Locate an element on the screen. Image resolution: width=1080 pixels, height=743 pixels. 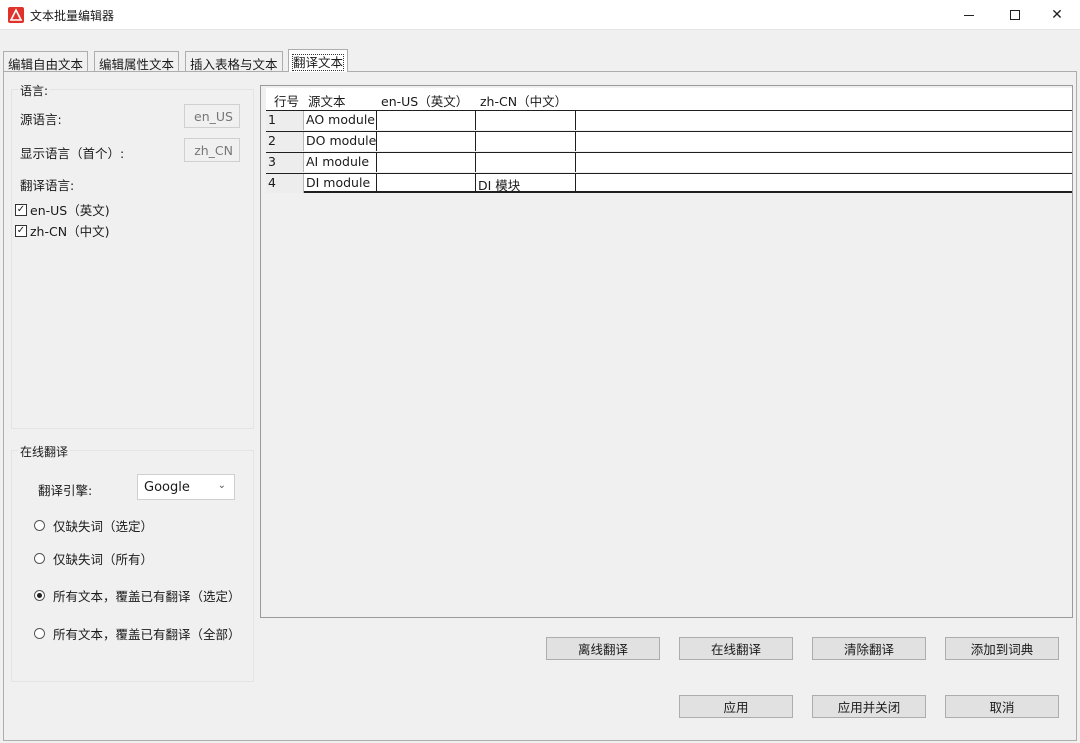
display-language-label: 显示语言（首个）: is located at coordinates (72, 153).